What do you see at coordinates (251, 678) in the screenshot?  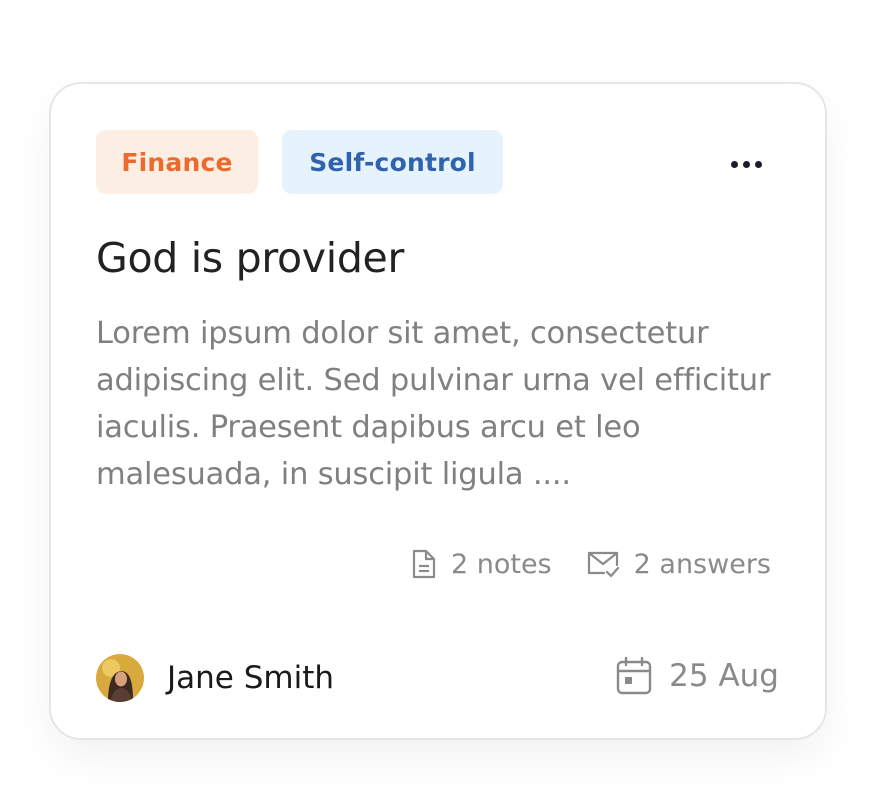 I see `author-name: Jane Smith` at bounding box center [251, 678].